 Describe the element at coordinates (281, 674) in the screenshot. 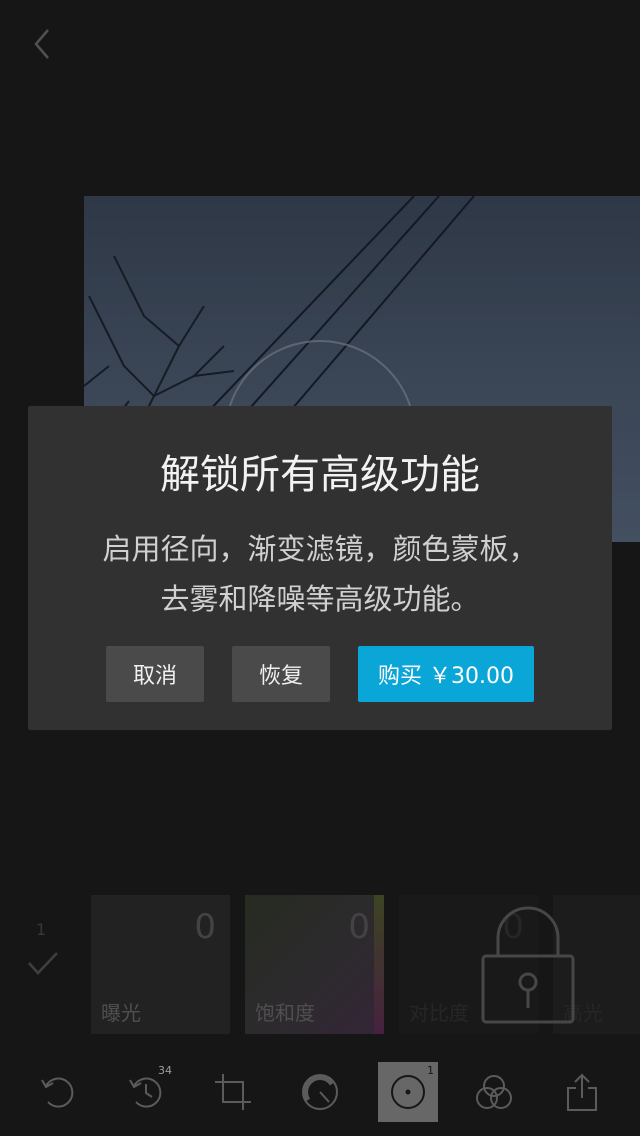

I see `restore-button: 恢复` at that location.